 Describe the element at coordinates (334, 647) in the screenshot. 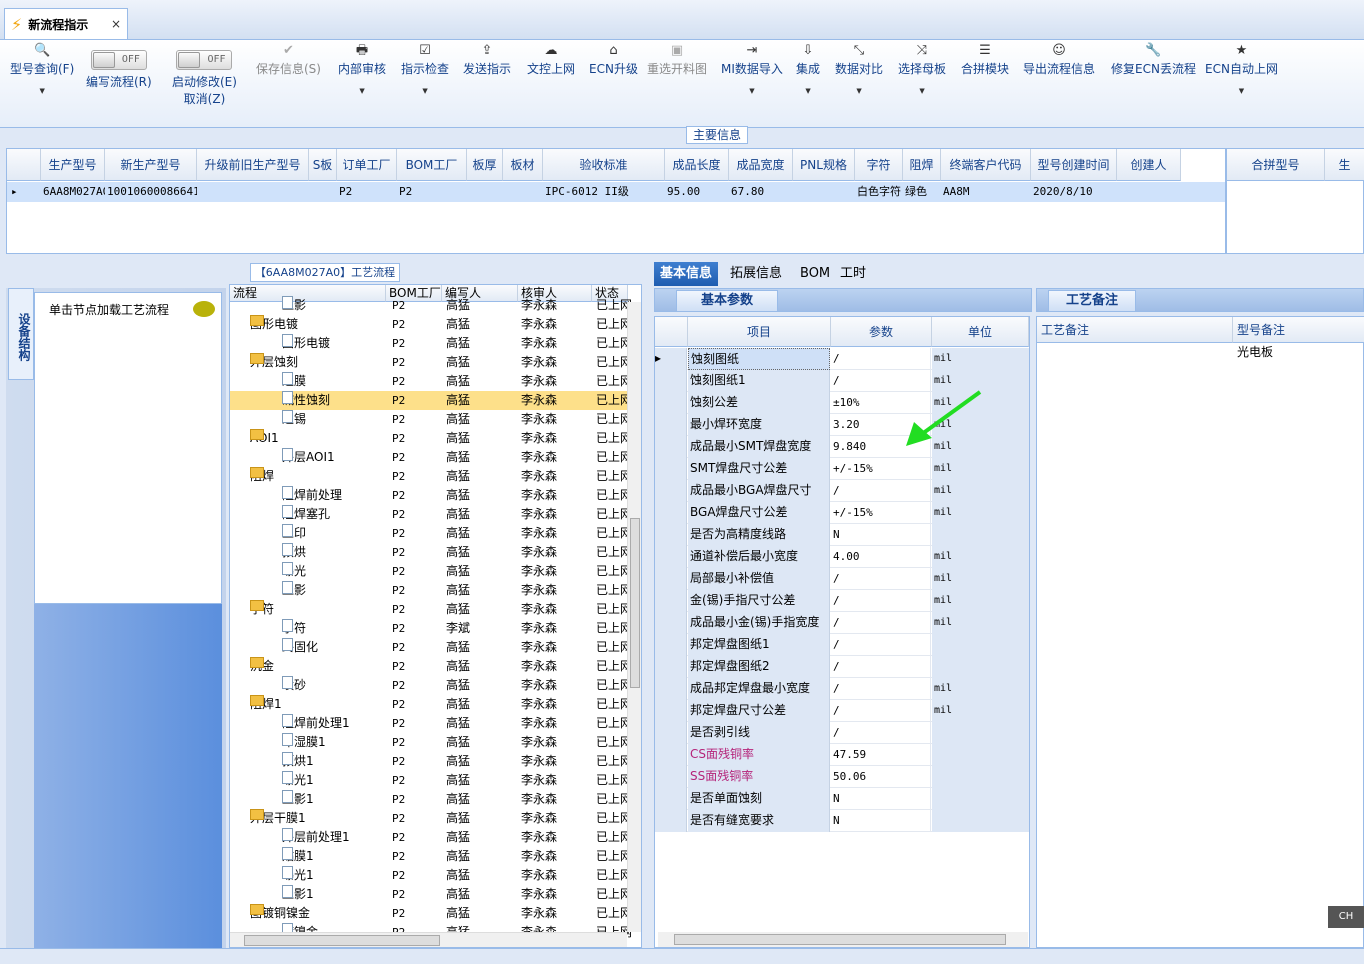

I see `tree-node-label: 终固化` at that location.